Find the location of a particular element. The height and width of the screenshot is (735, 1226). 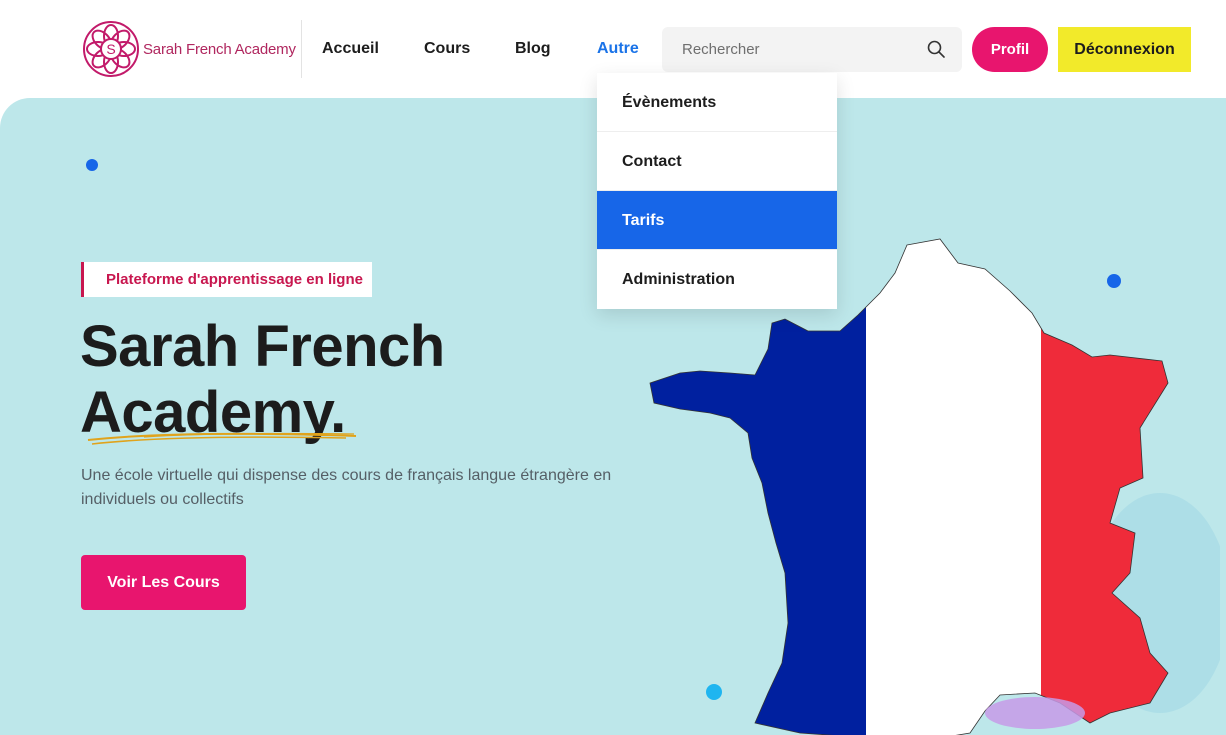

autre-dropdown-menu: Évènements Contact Tarifs Administration is located at coordinates (717, 191).